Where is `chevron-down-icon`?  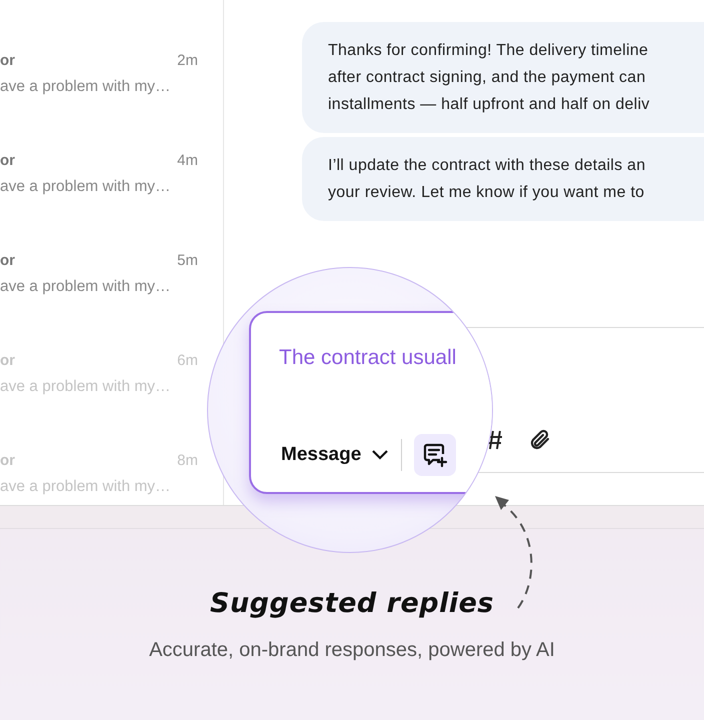 chevron-down-icon is located at coordinates (380, 455).